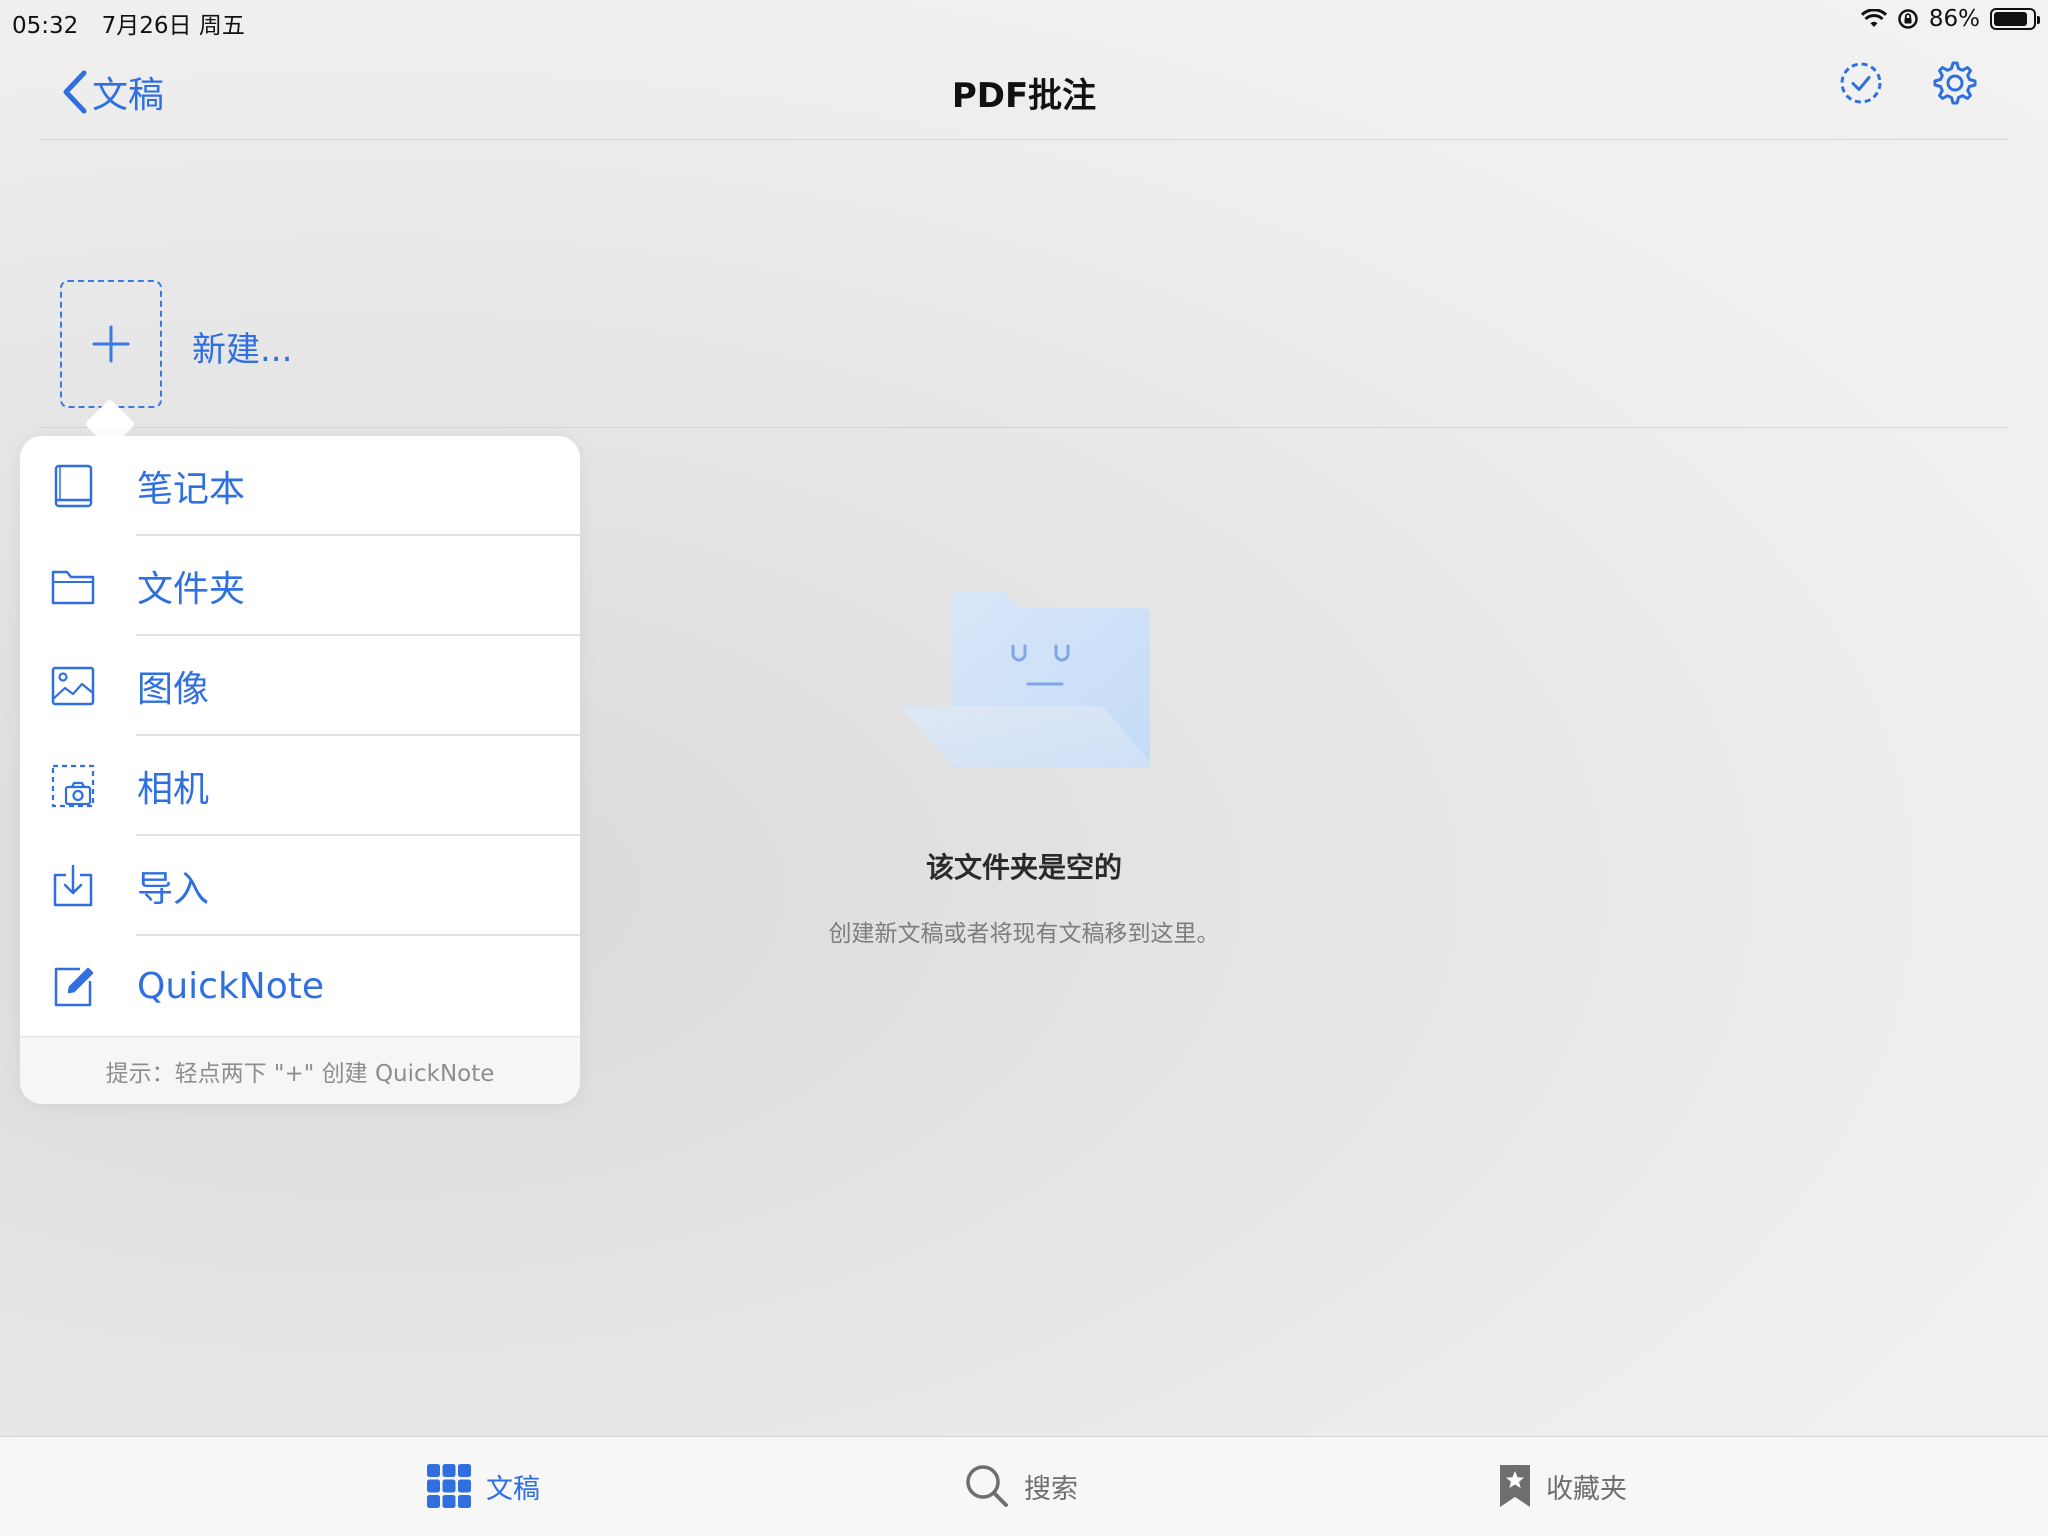  Describe the element at coordinates (45, 26) in the screenshot. I see `status-time: 05:32` at that location.